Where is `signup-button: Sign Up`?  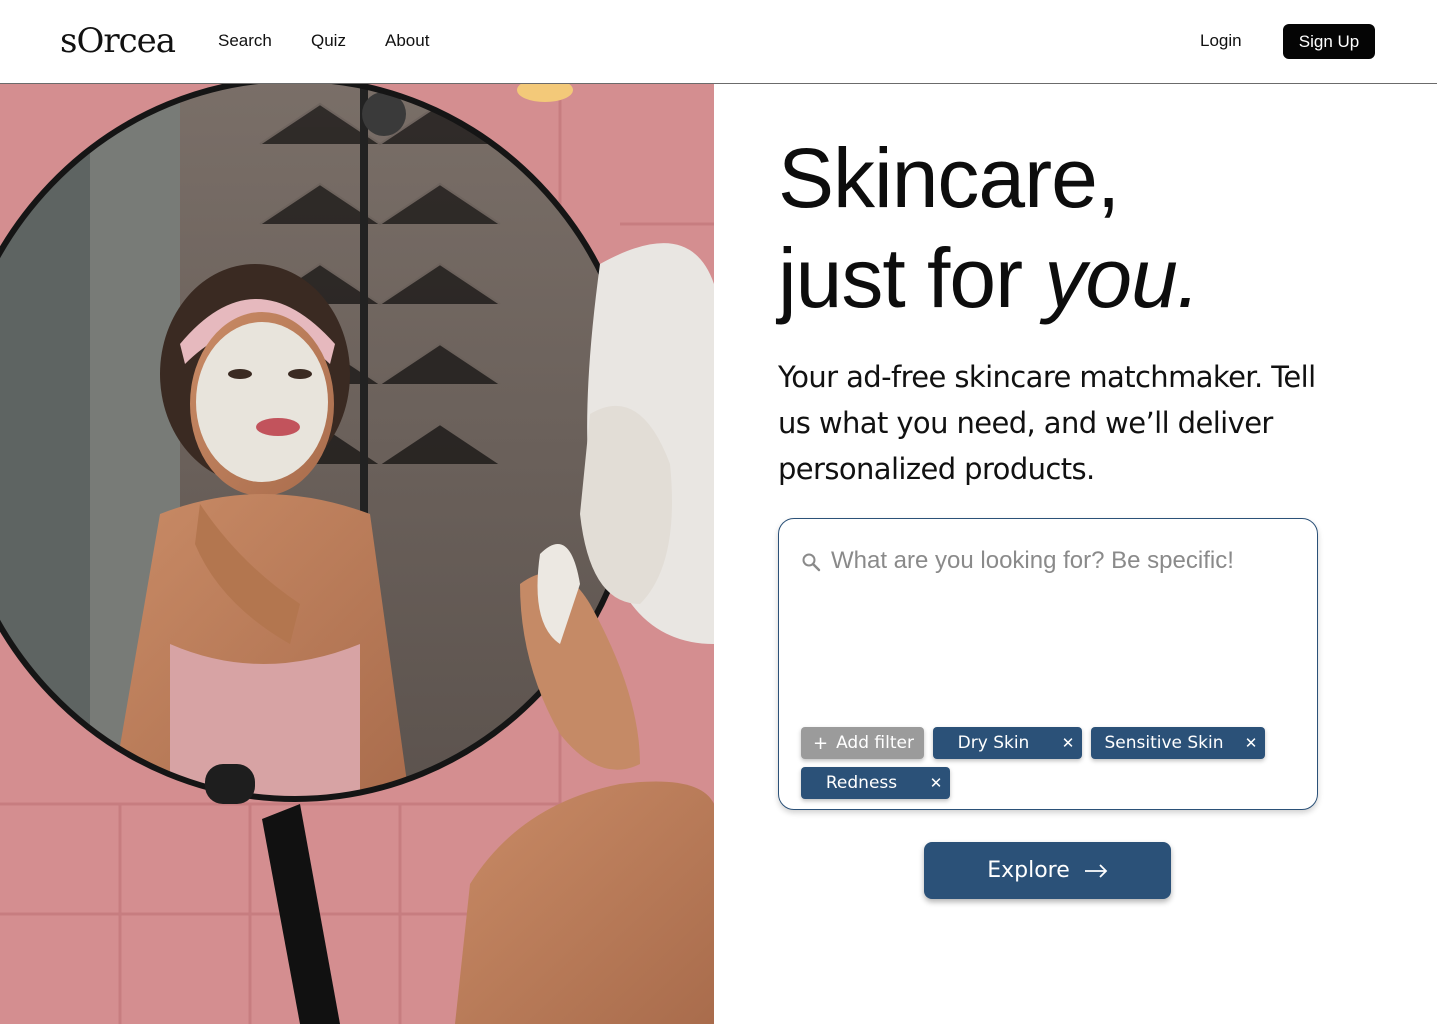
signup-button: Sign Up is located at coordinates (1329, 41).